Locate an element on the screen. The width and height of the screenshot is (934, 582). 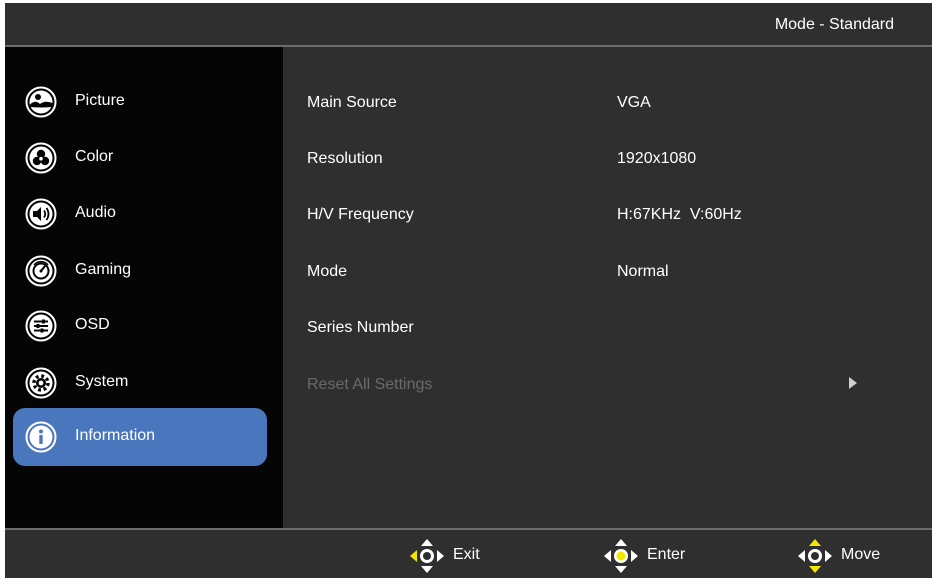
row-value: Normal is located at coordinates (643, 271).